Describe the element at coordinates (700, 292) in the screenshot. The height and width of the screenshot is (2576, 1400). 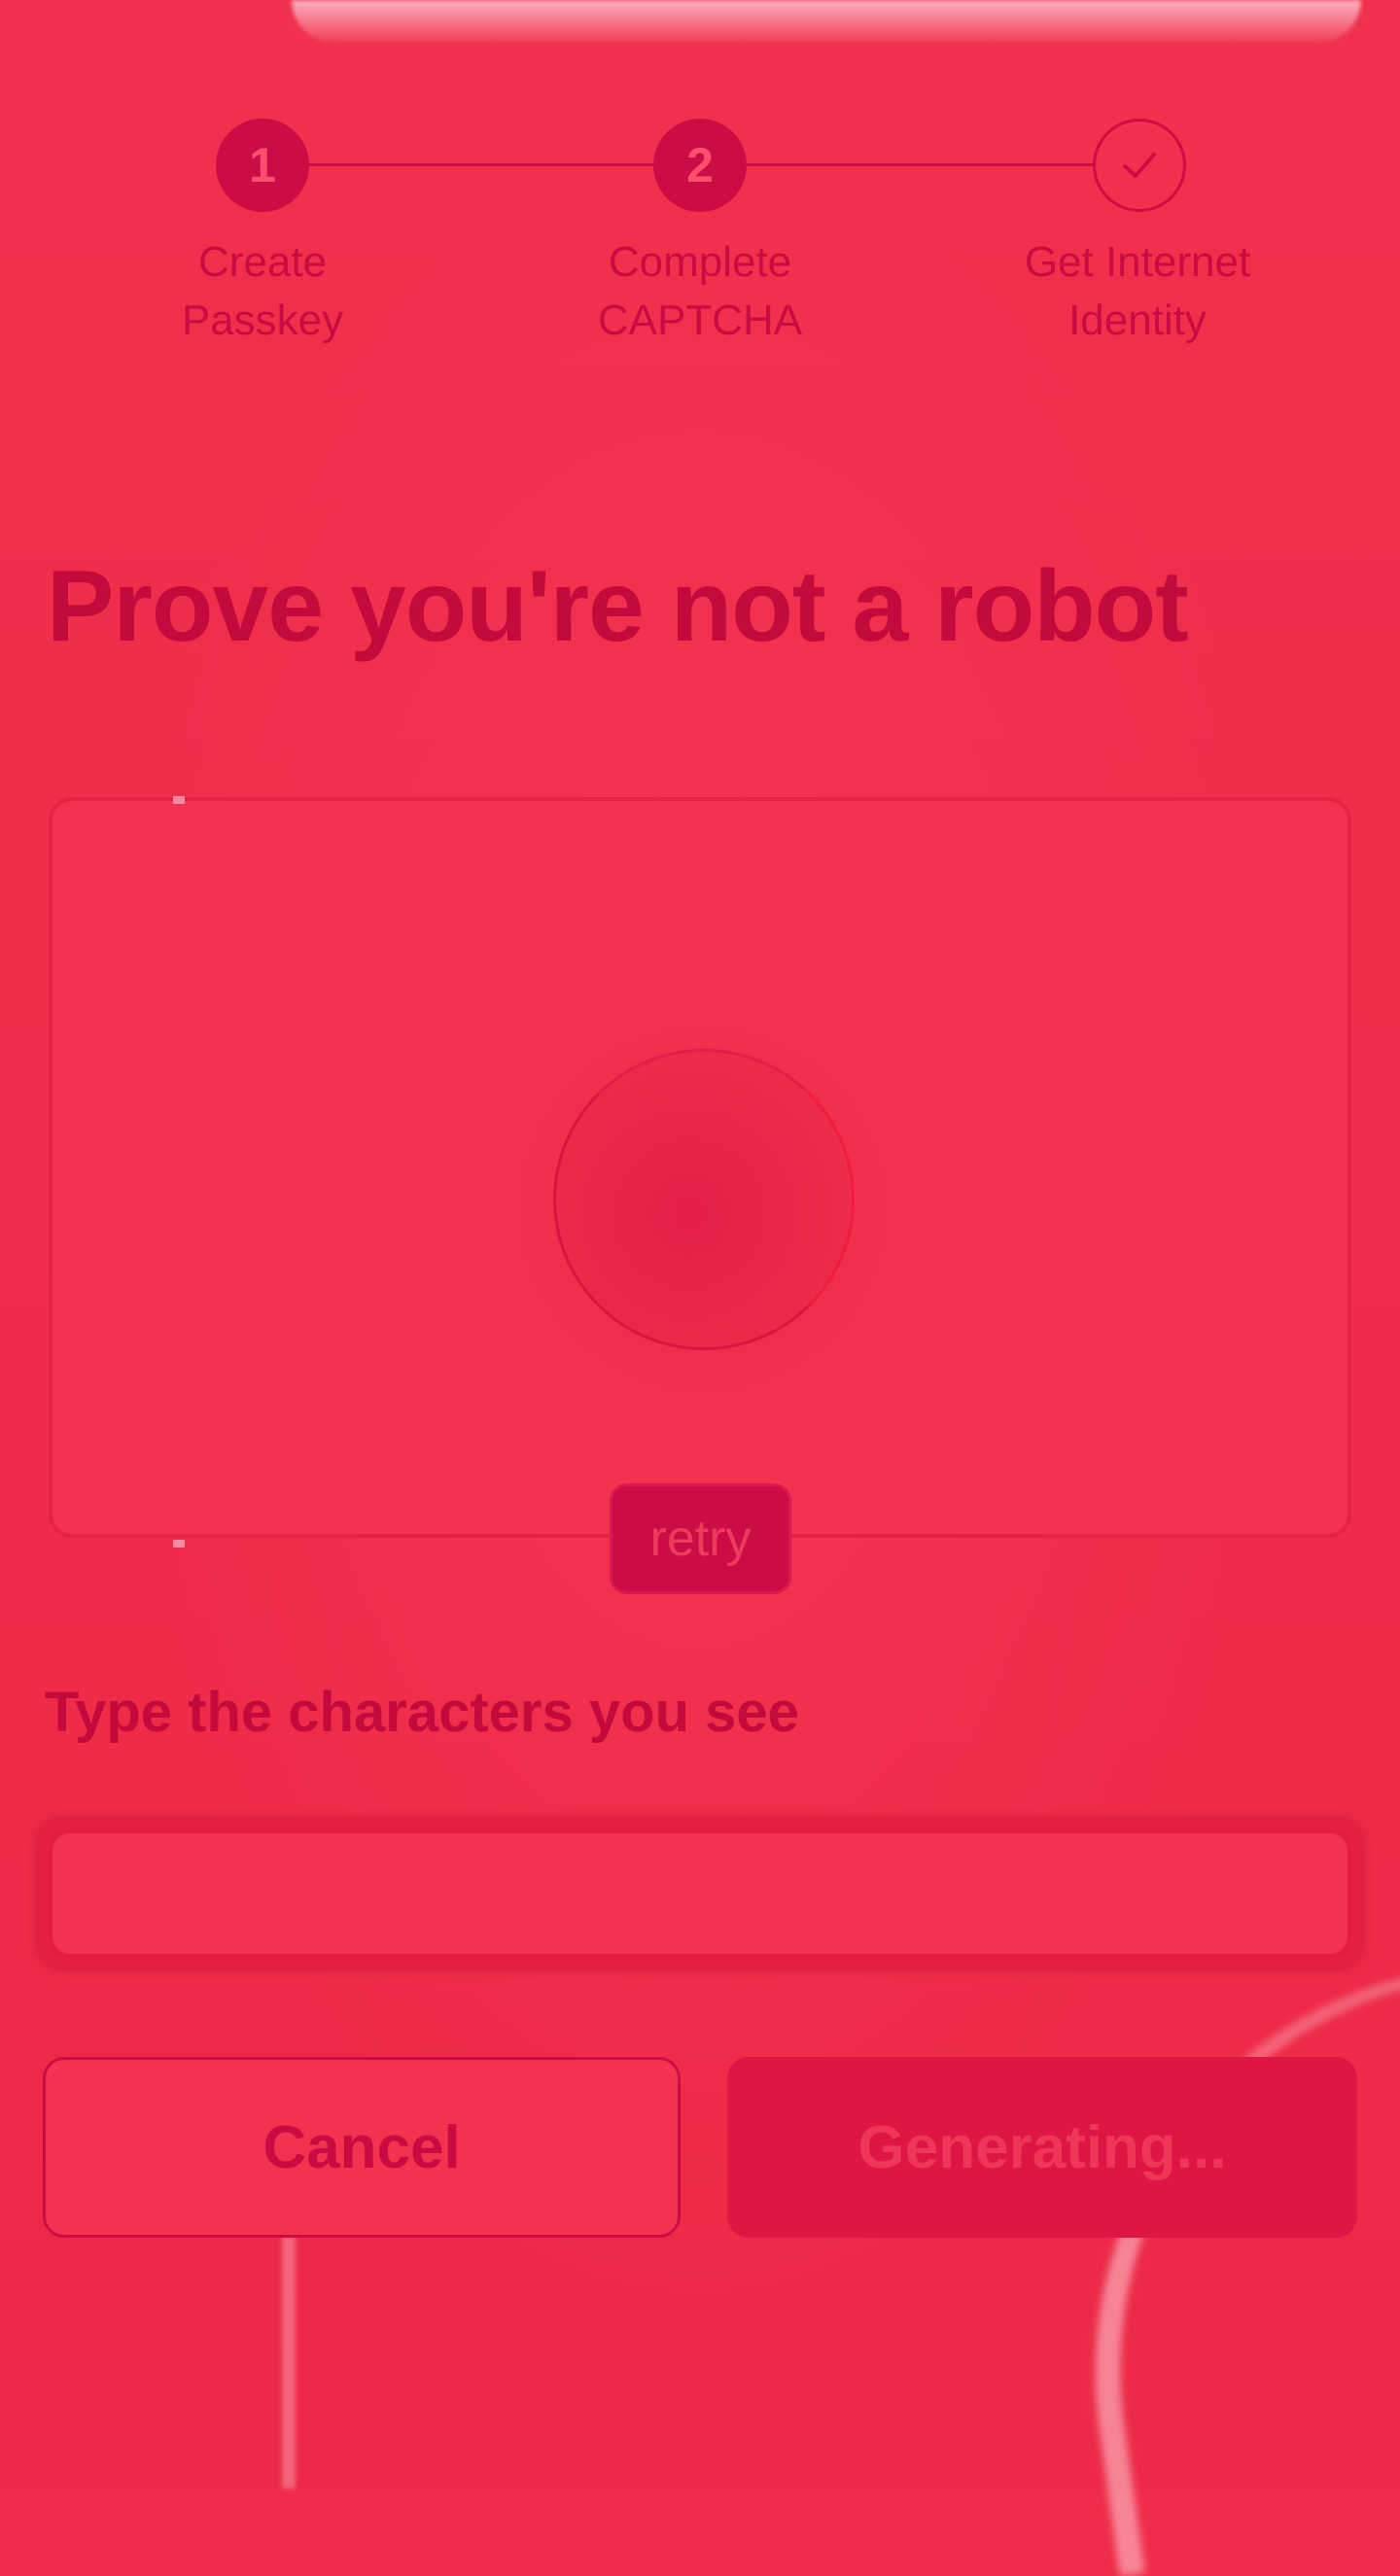
I see `step-2-label: Complete CAPTCHA` at that location.